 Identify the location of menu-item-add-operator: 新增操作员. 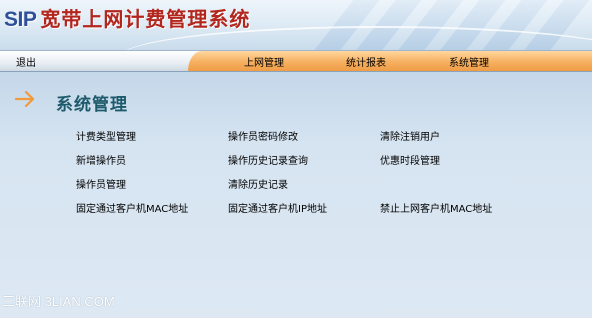
(101, 162).